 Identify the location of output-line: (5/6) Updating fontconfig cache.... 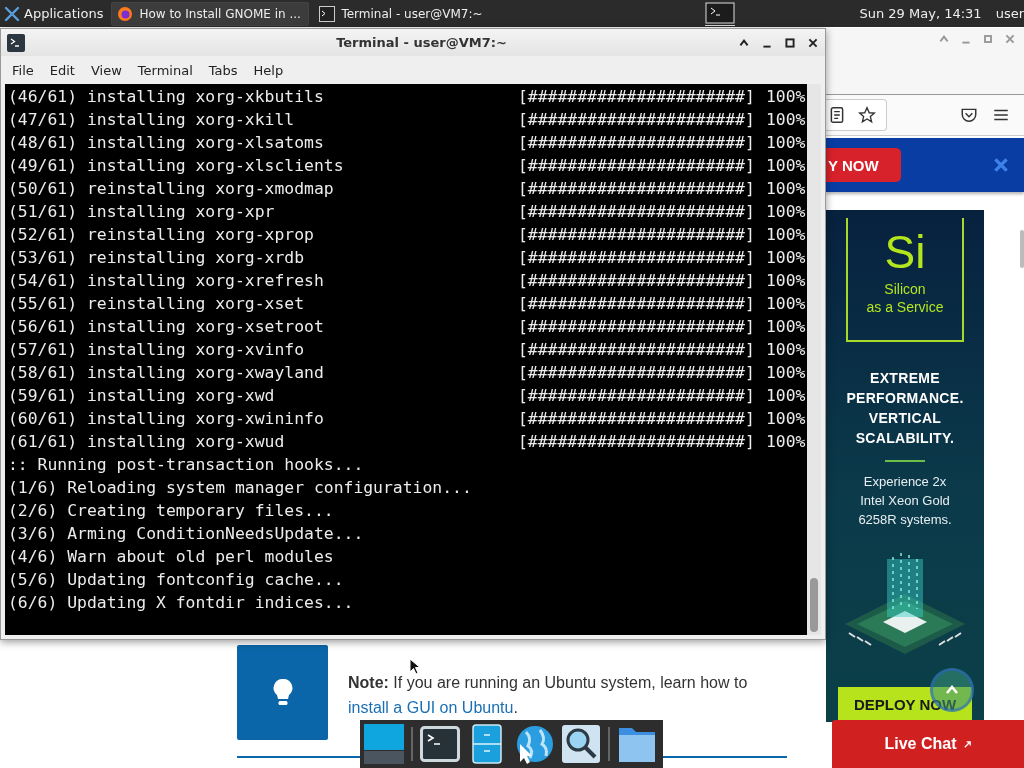
(176, 579).